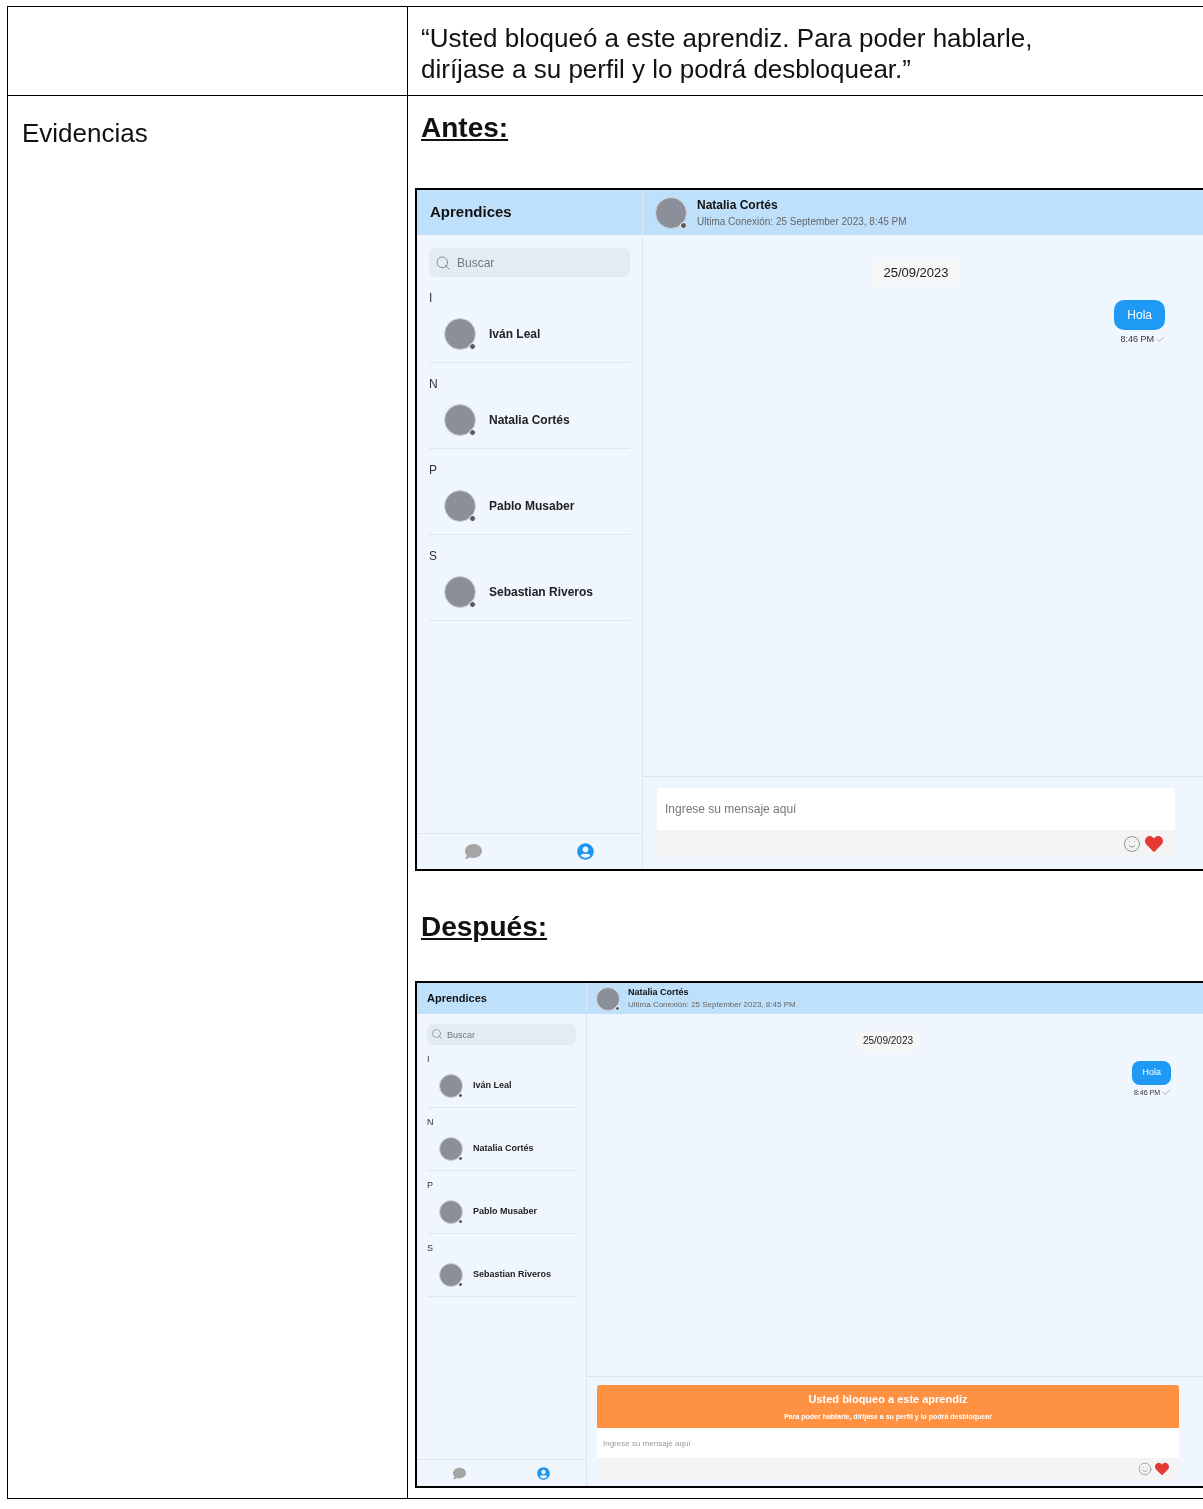 The width and height of the screenshot is (1203, 1509). What do you see at coordinates (888, 1399) in the screenshot?
I see `banner-title: Usted bloqueo a este aprendiz` at bounding box center [888, 1399].